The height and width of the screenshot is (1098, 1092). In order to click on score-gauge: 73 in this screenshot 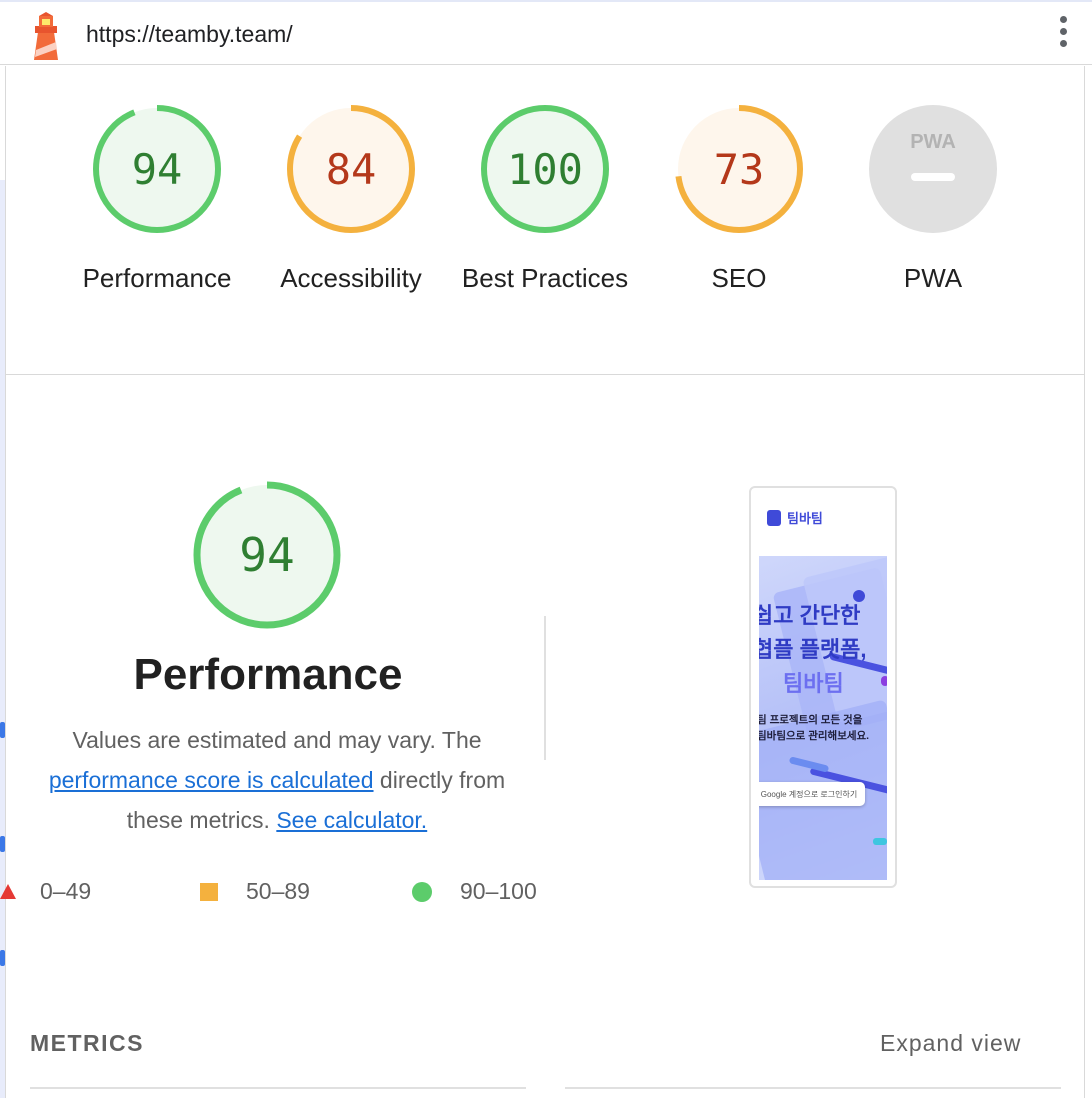, I will do `click(739, 169)`.